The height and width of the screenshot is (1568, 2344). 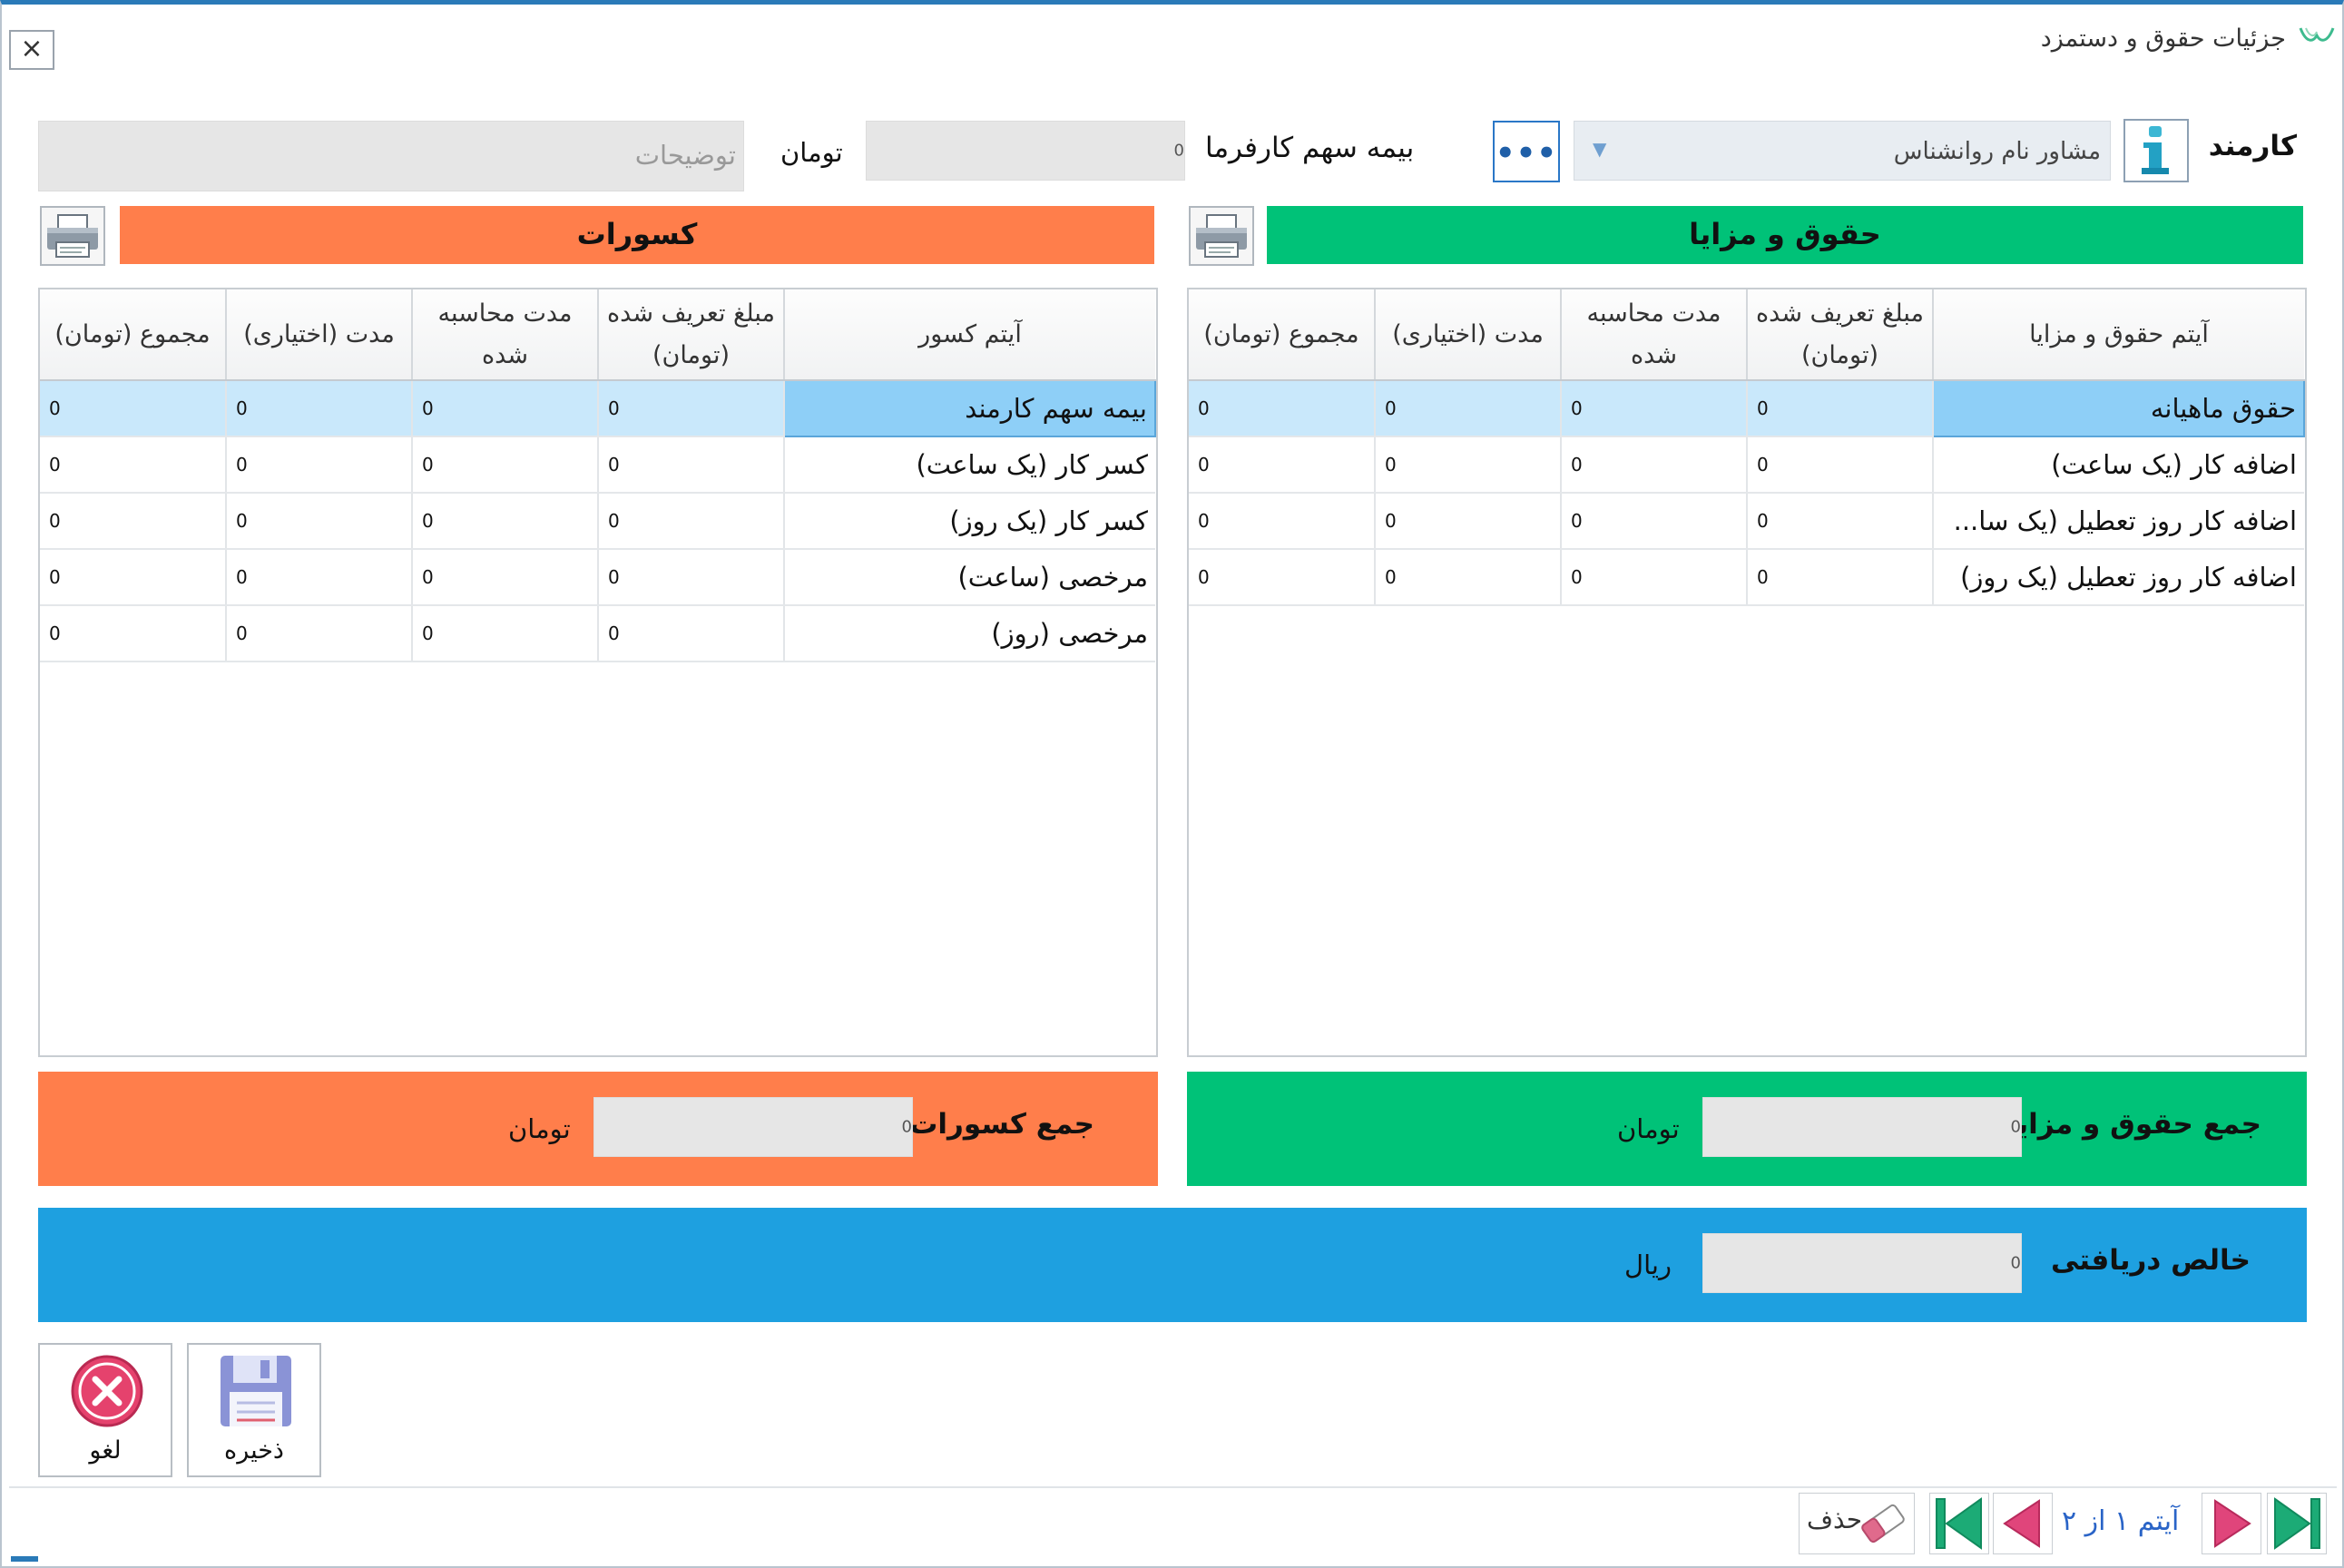 I want to click on employee-label: کارمند, so click(x=2252, y=146).